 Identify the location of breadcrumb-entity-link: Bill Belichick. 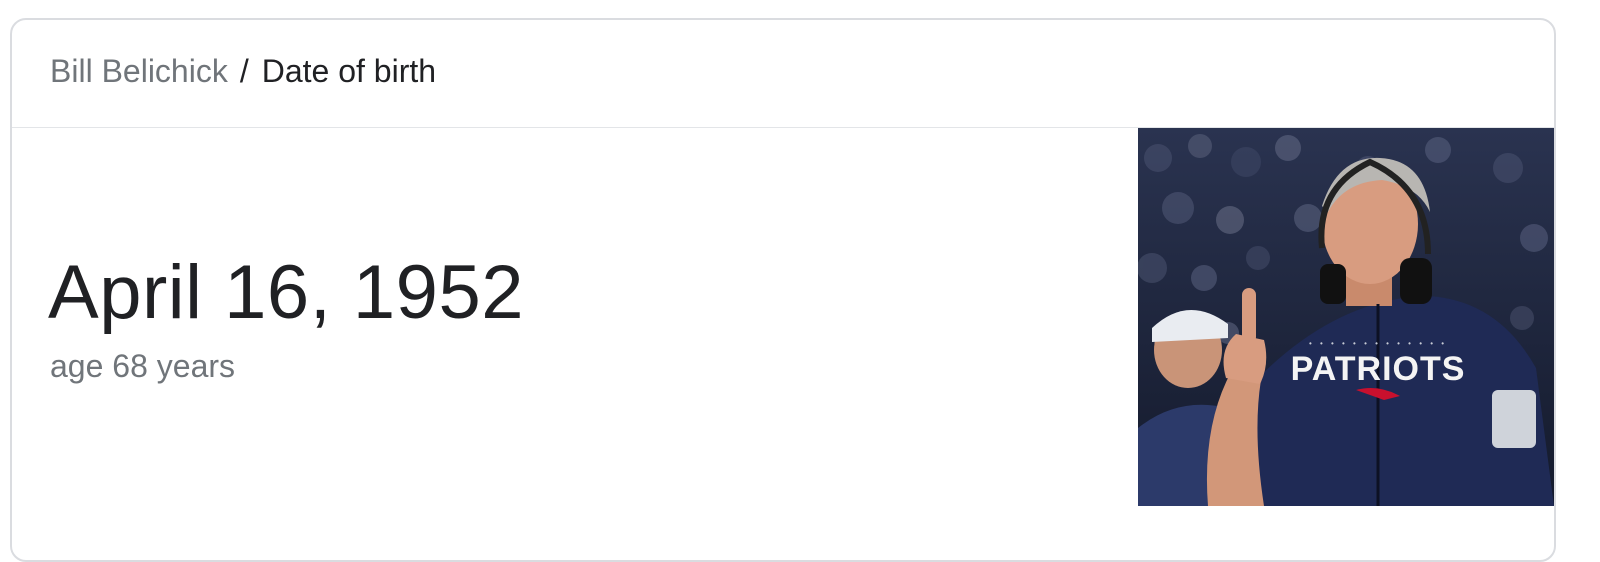
(139, 71).